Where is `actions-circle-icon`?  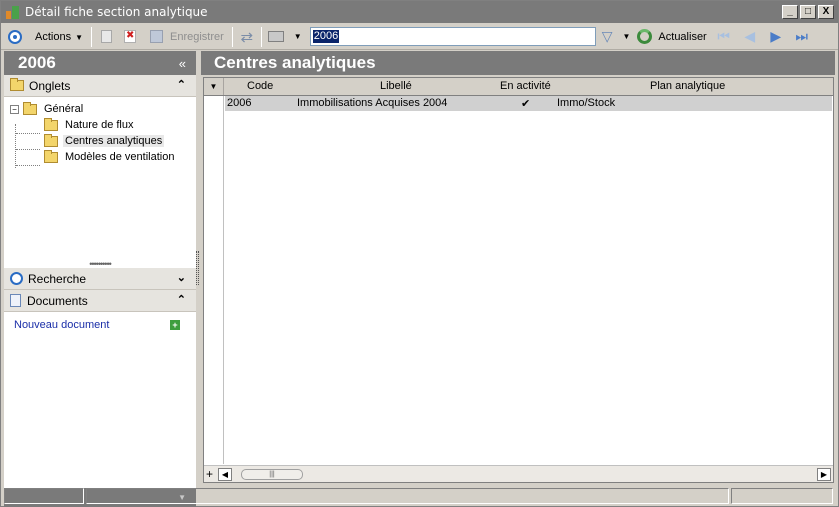
actions-circle-icon is located at coordinates (15, 37).